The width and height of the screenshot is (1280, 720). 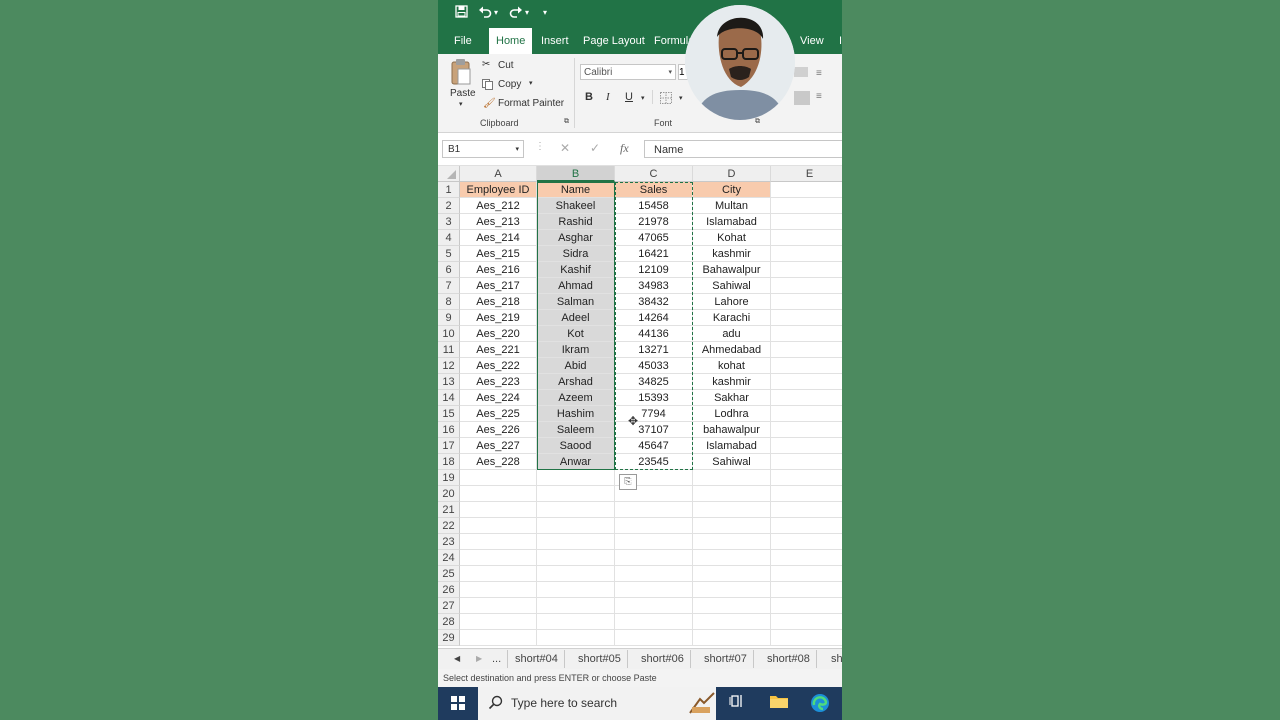 What do you see at coordinates (654, 286) in the screenshot?
I see `data-cell: 34983` at bounding box center [654, 286].